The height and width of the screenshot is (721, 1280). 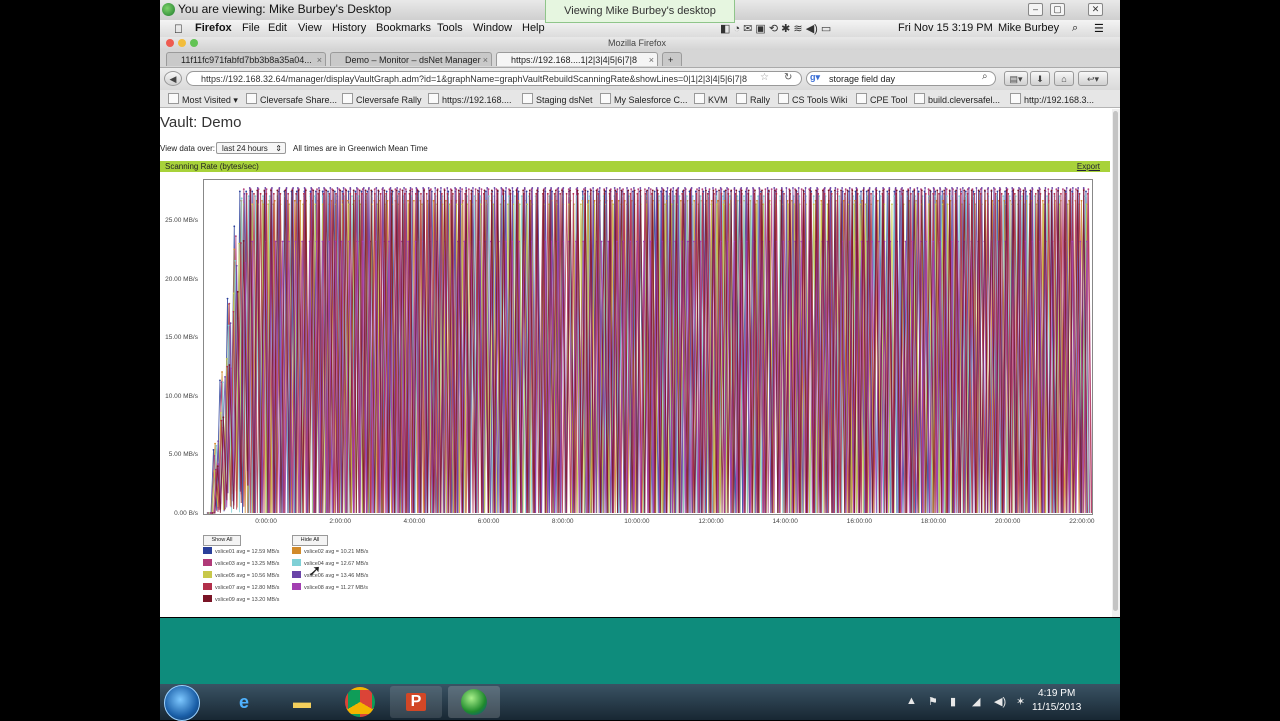 I want to click on range-select: last 24 hours ⇕, so click(x=251, y=148).